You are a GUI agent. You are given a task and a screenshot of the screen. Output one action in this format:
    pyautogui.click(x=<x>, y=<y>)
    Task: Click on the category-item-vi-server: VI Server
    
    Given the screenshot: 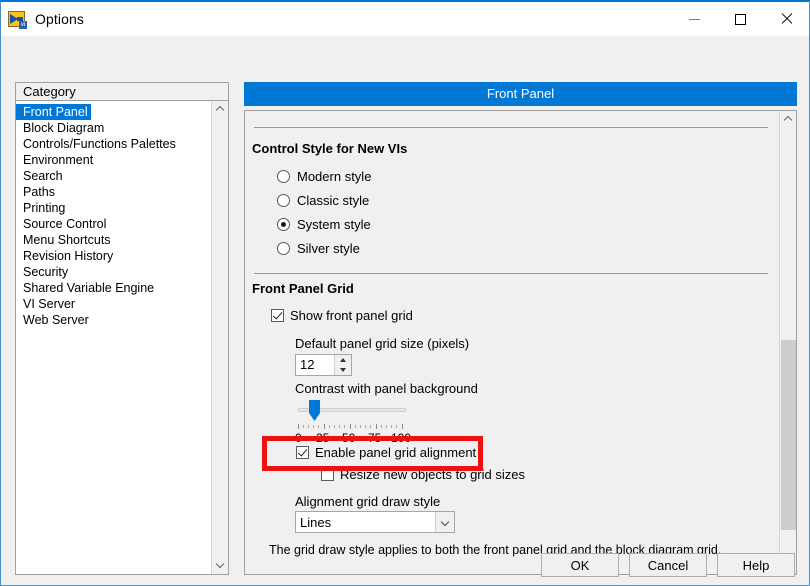 What is the action you would take?
    pyautogui.click(x=47, y=304)
    